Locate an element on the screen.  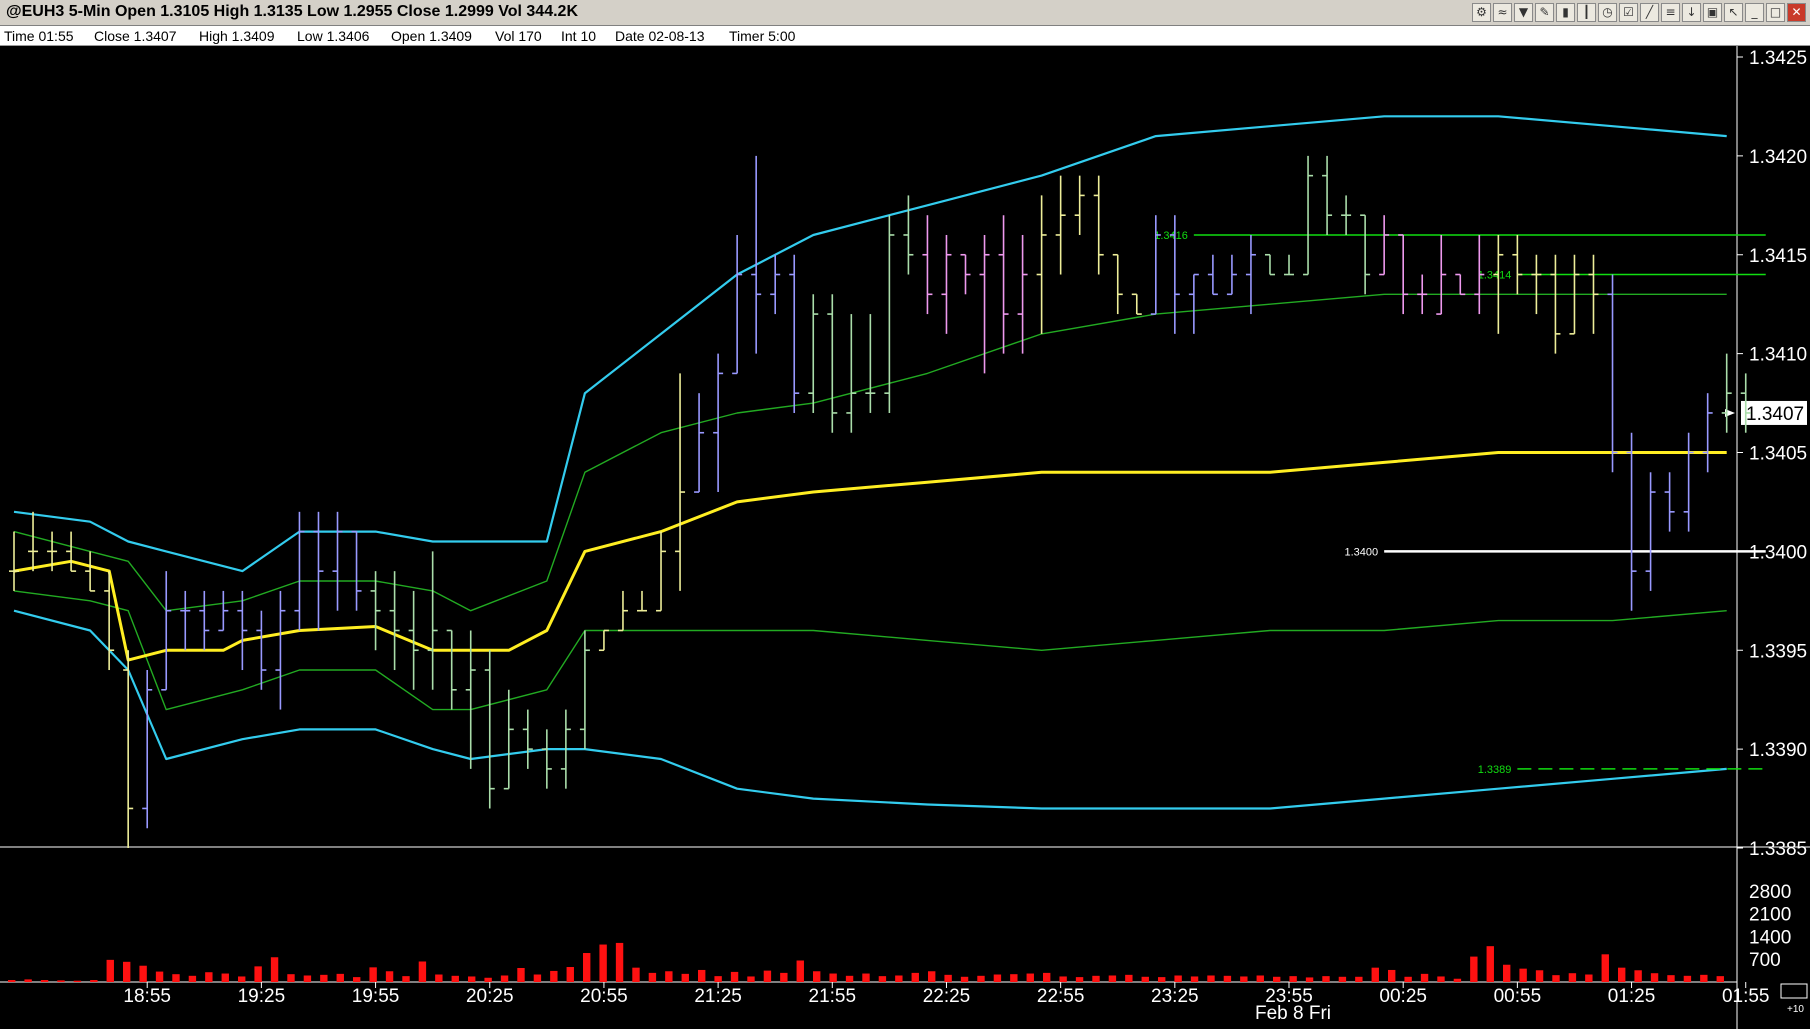
fib-icon: ≡ is located at coordinates (1670, 12).